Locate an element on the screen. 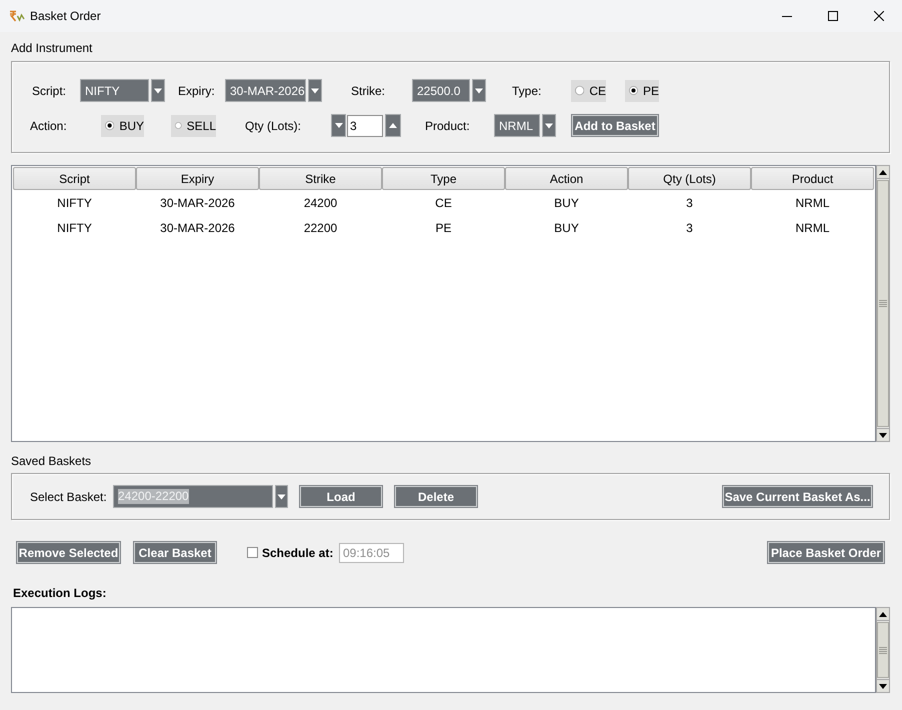  window-title: Basket Order is located at coordinates (65, 16).